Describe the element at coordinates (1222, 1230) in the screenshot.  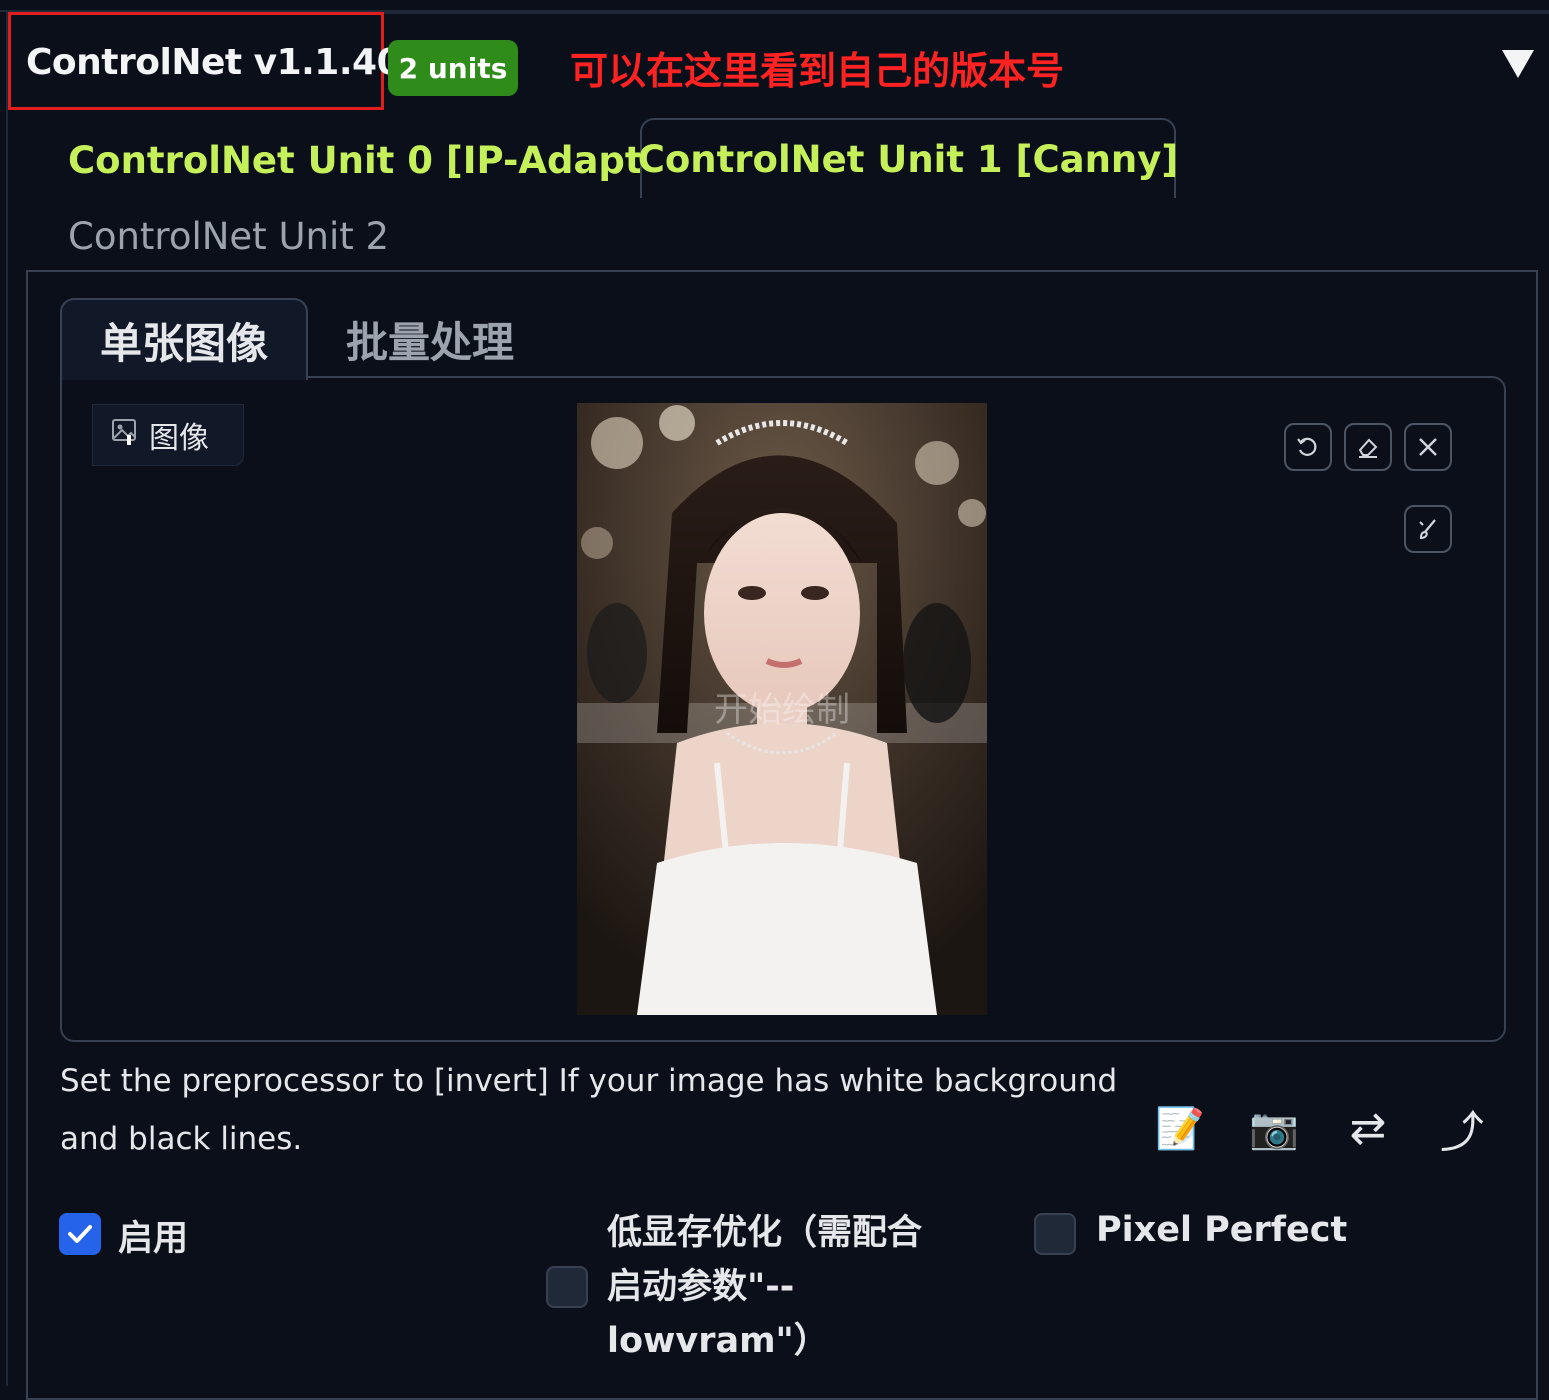
I see `pixel-perfect-label: Pixel Perfect` at that location.